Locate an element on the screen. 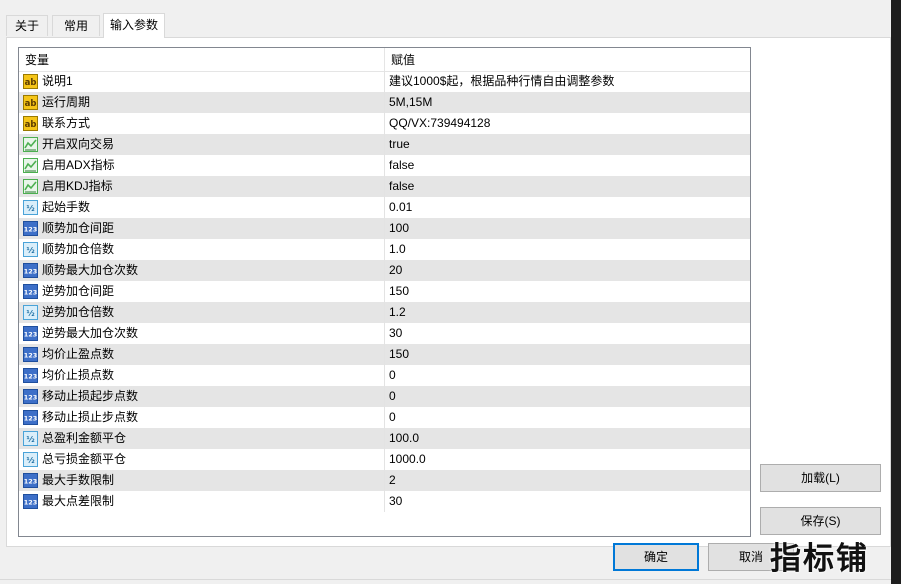 The image size is (901, 584). table-row: 123 最大手数限制 2 is located at coordinates (384, 480).